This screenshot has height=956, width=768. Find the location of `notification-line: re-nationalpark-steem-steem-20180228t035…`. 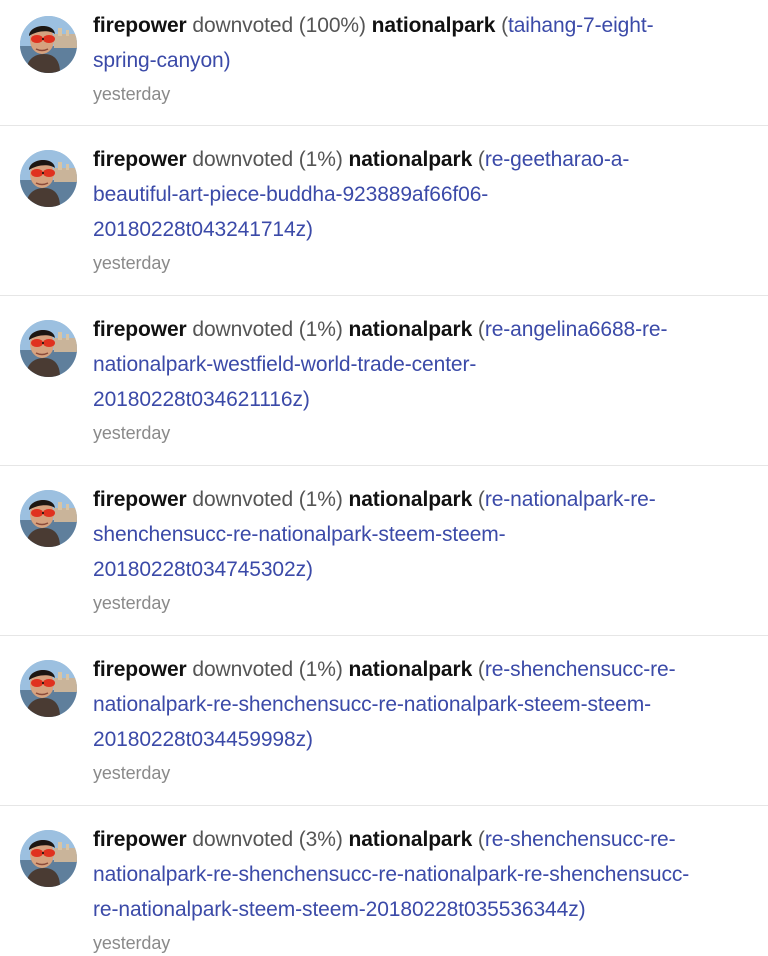

notification-line: re-nationalpark-steem-steem-20180228t035… is located at coordinates (423, 909).